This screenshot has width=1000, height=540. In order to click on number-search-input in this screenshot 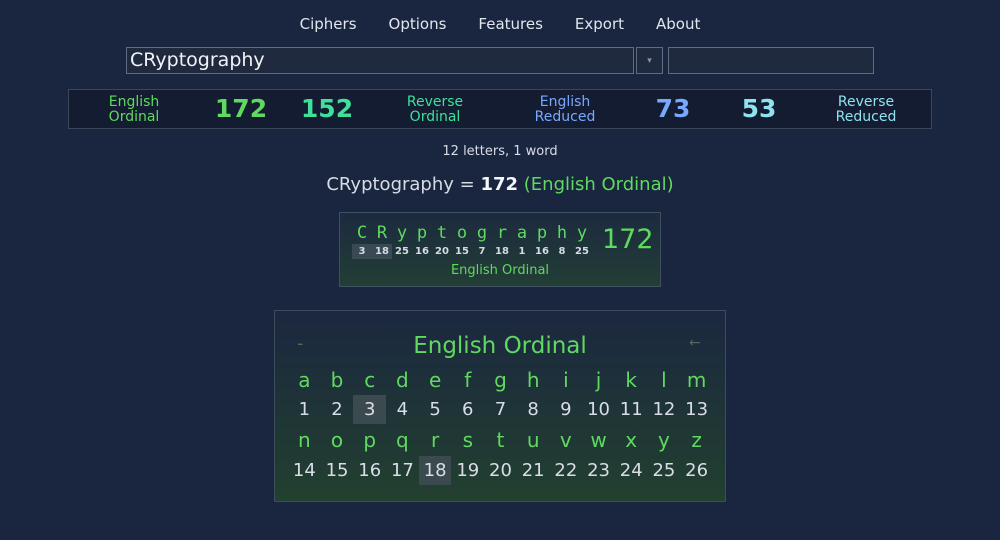, I will do `click(771, 60)`.